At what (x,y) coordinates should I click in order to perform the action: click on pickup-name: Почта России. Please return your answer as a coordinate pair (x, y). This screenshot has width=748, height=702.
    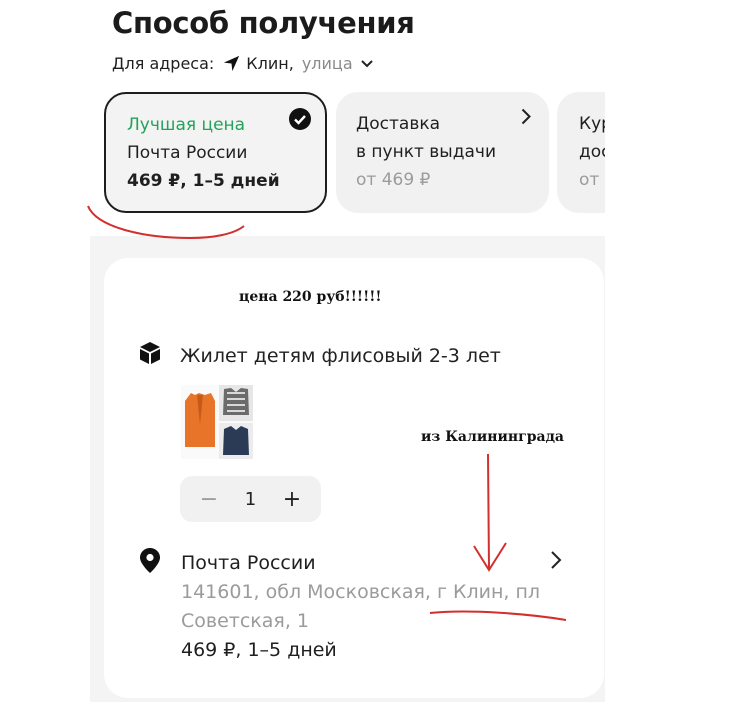
    Looking at the image, I should click on (248, 563).